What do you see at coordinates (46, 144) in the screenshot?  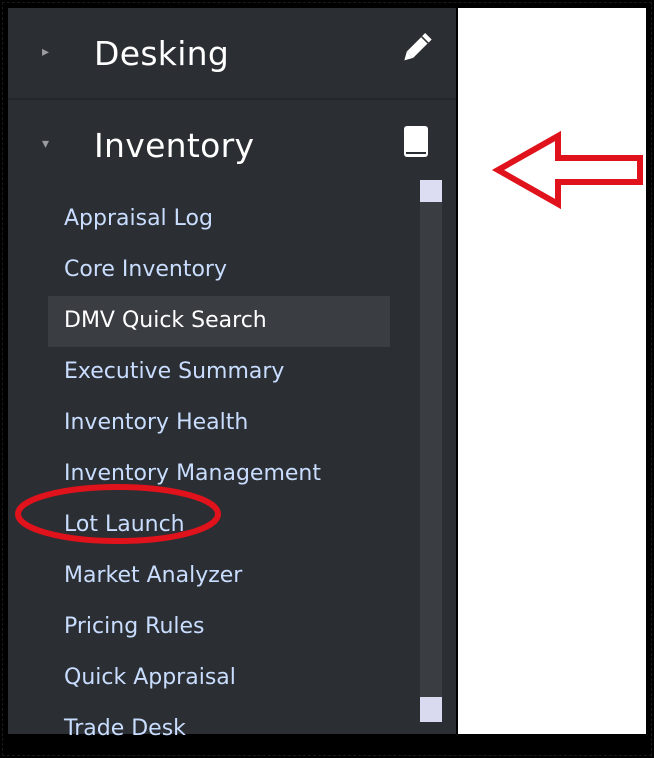 I see `caret-down-icon: ▾` at bounding box center [46, 144].